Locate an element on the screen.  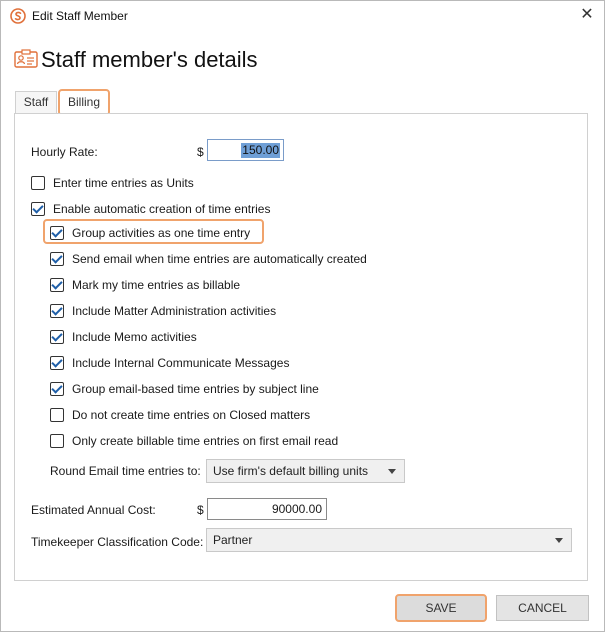
round-email-value: Use firm's default billing units is located at coordinates (291, 471).